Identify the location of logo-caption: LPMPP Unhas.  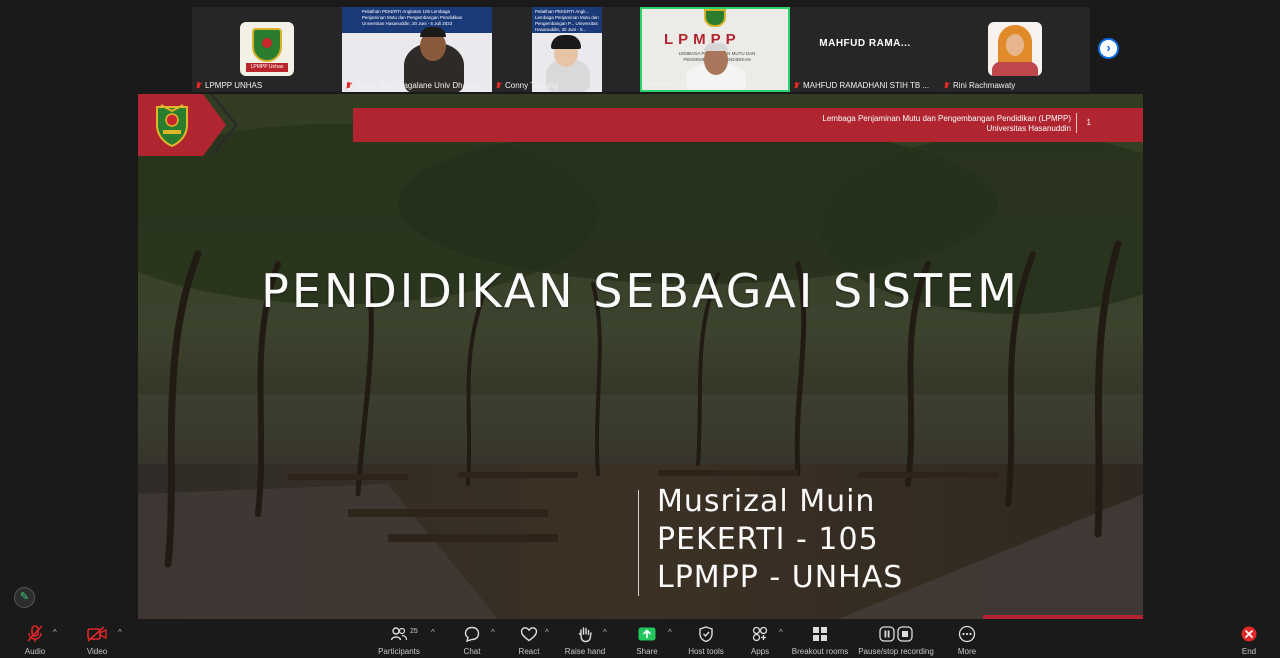
(267, 67).